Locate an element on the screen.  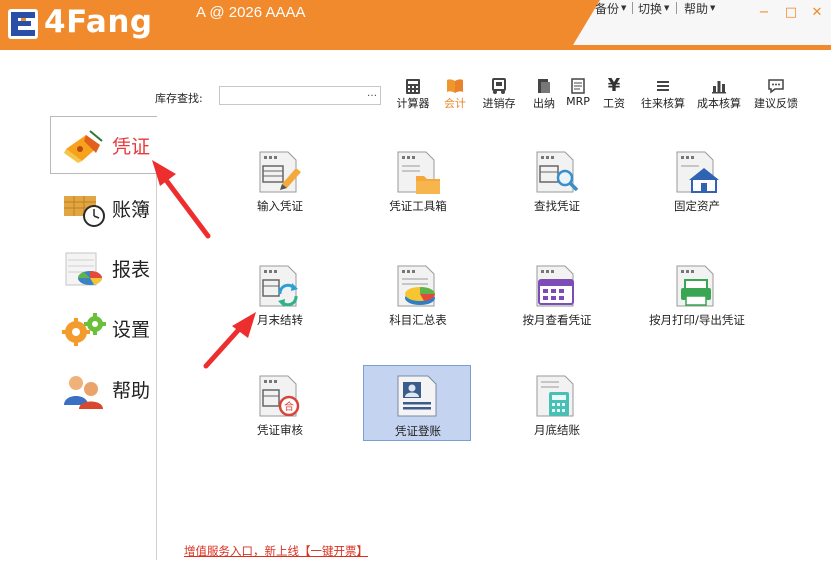
nav-item-ledger: 账簿 is located at coordinates (105, 208).